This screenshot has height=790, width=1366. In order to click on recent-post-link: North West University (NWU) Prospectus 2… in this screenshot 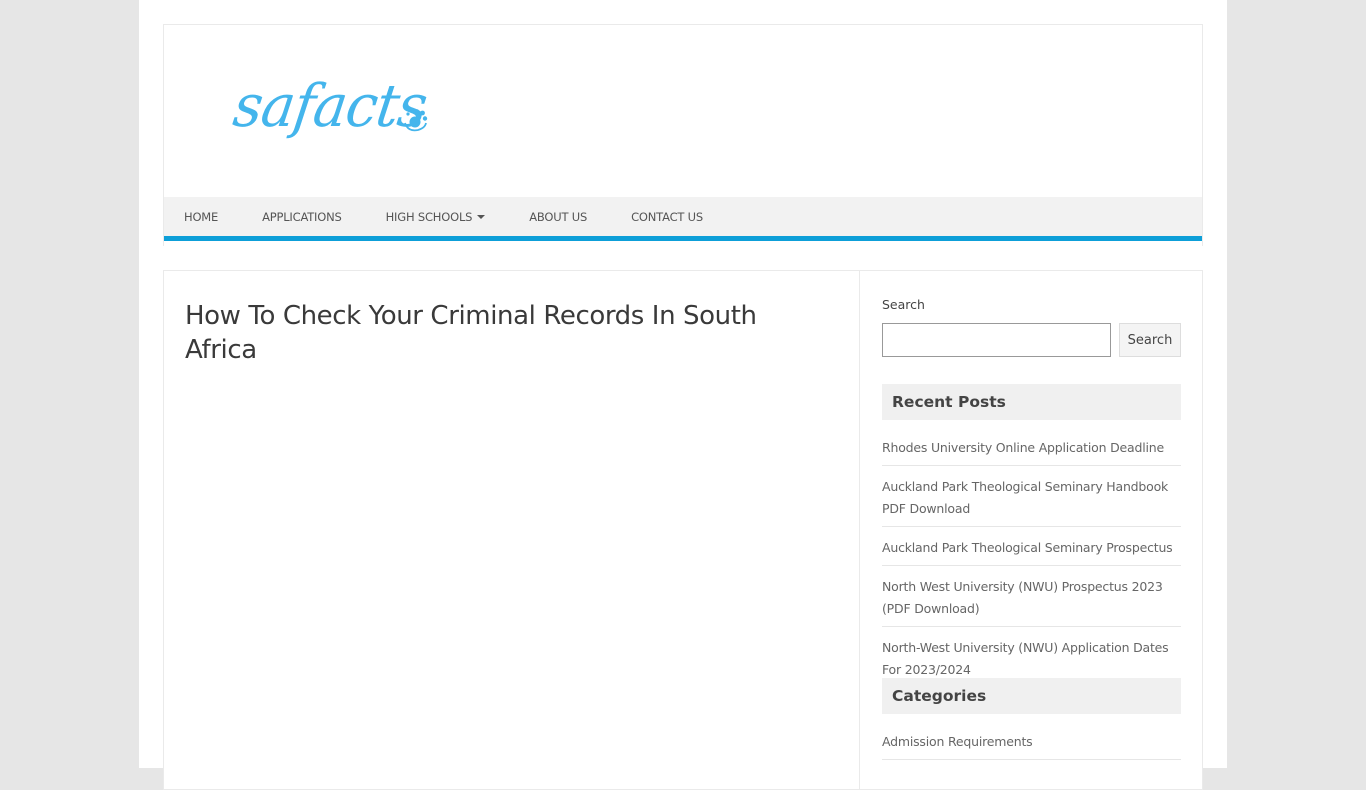, I will do `click(1022, 597)`.